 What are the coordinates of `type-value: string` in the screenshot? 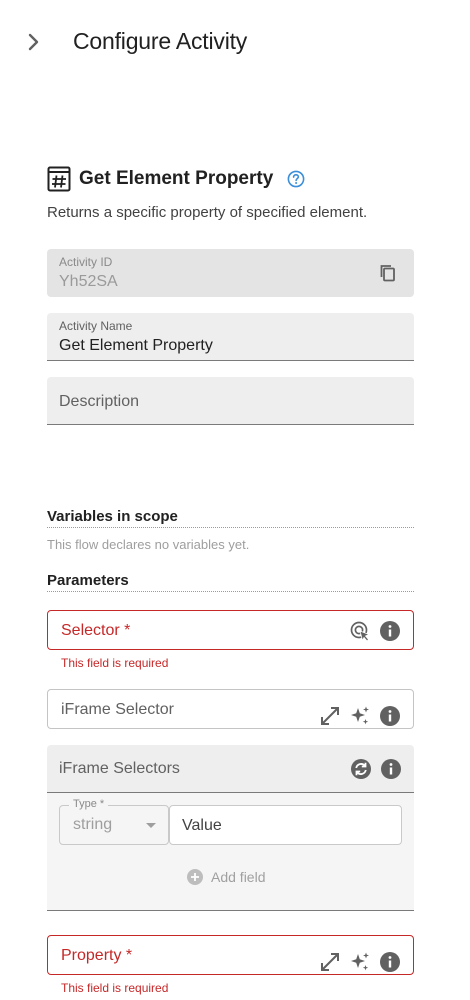 It's located at (93, 824).